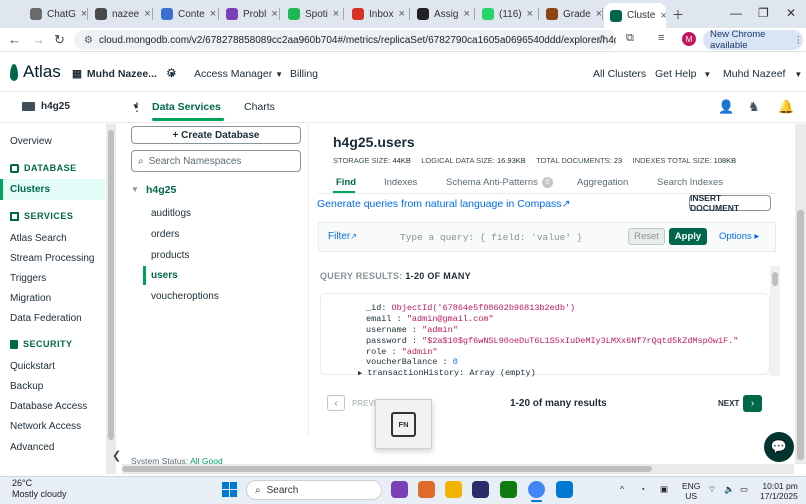  I want to click on activity-feed-icon: ♞, so click(754, 107).